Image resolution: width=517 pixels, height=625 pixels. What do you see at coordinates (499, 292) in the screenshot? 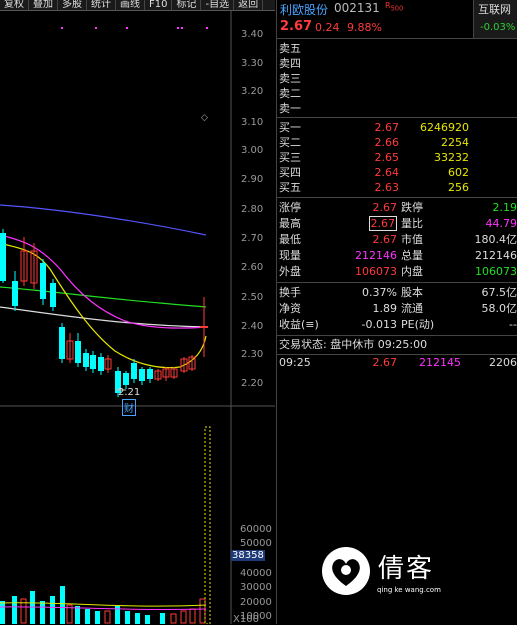
I see `share-capital-value: 67.5亿` at bounding box center [499, 292].